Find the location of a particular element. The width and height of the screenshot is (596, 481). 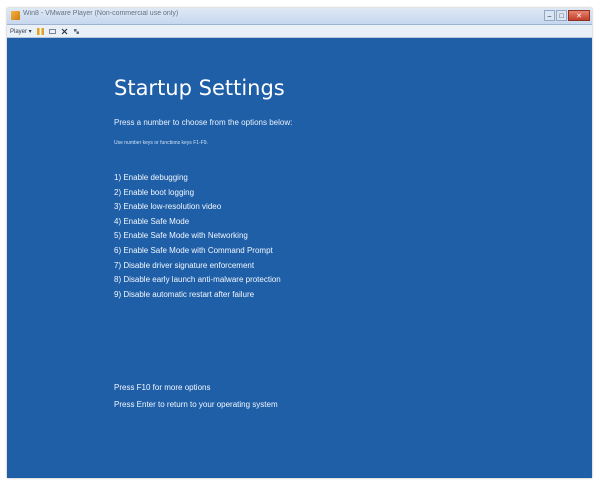

vmware-icon is located at coordinates (15, 15).